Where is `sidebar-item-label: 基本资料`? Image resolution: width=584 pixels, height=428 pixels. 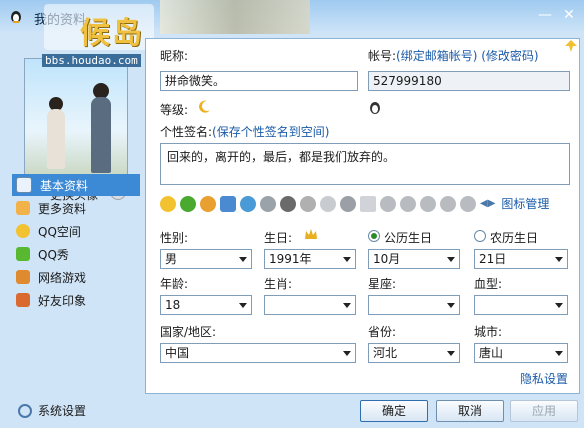 sidebar-item-label: 基本资料 is located at coordinates (64, 185).